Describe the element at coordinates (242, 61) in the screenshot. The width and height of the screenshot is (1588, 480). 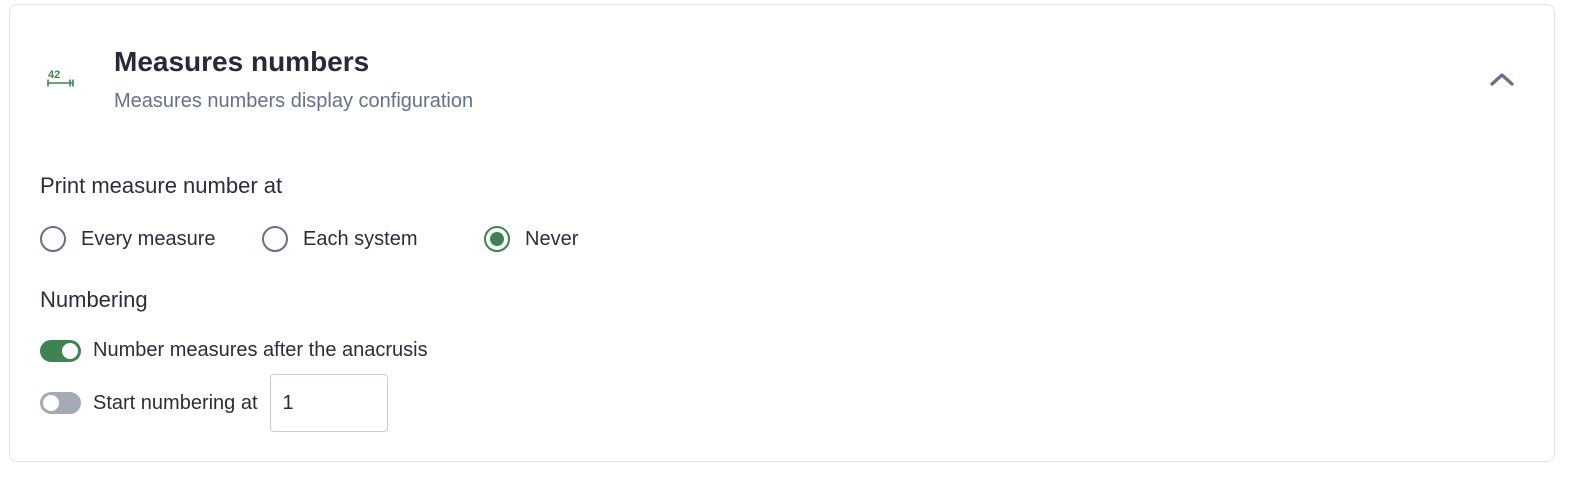
I see `panel-title: Measures numbers` at that location.